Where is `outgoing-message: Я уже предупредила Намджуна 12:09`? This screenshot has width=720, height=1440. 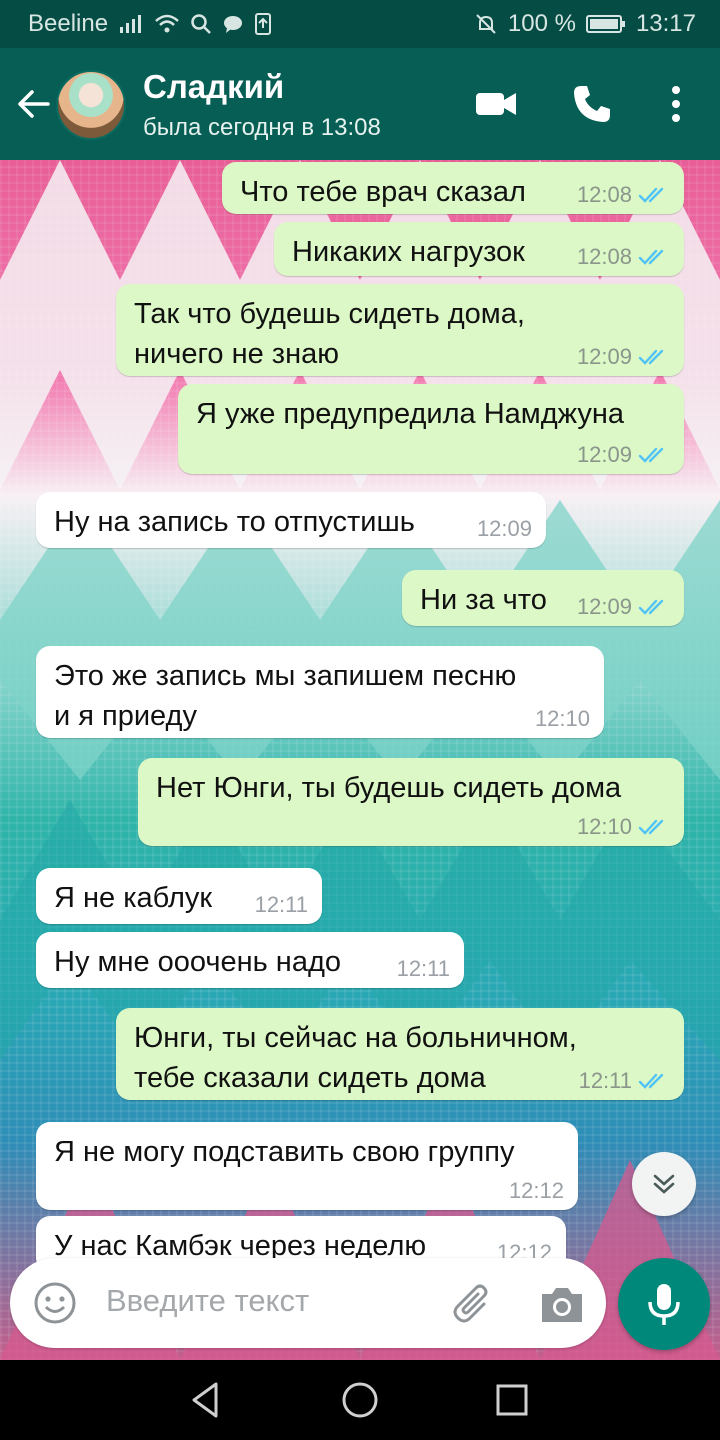
outgoing-message: Я уже предупредила Намджуна 12:09 is located at coordinates (431, 429).